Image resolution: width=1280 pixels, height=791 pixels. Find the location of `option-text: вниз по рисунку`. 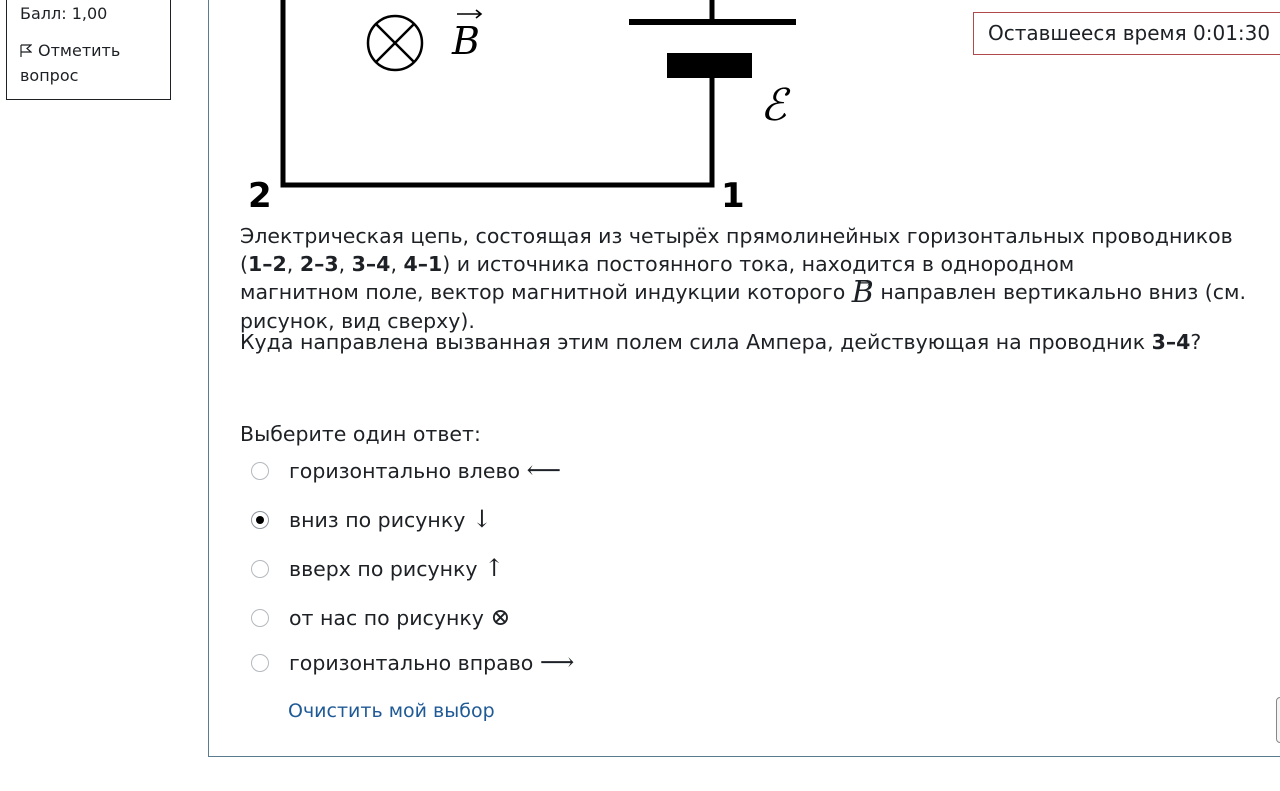

option-text: вниз по рисунку is located at coordinates (377, 520).